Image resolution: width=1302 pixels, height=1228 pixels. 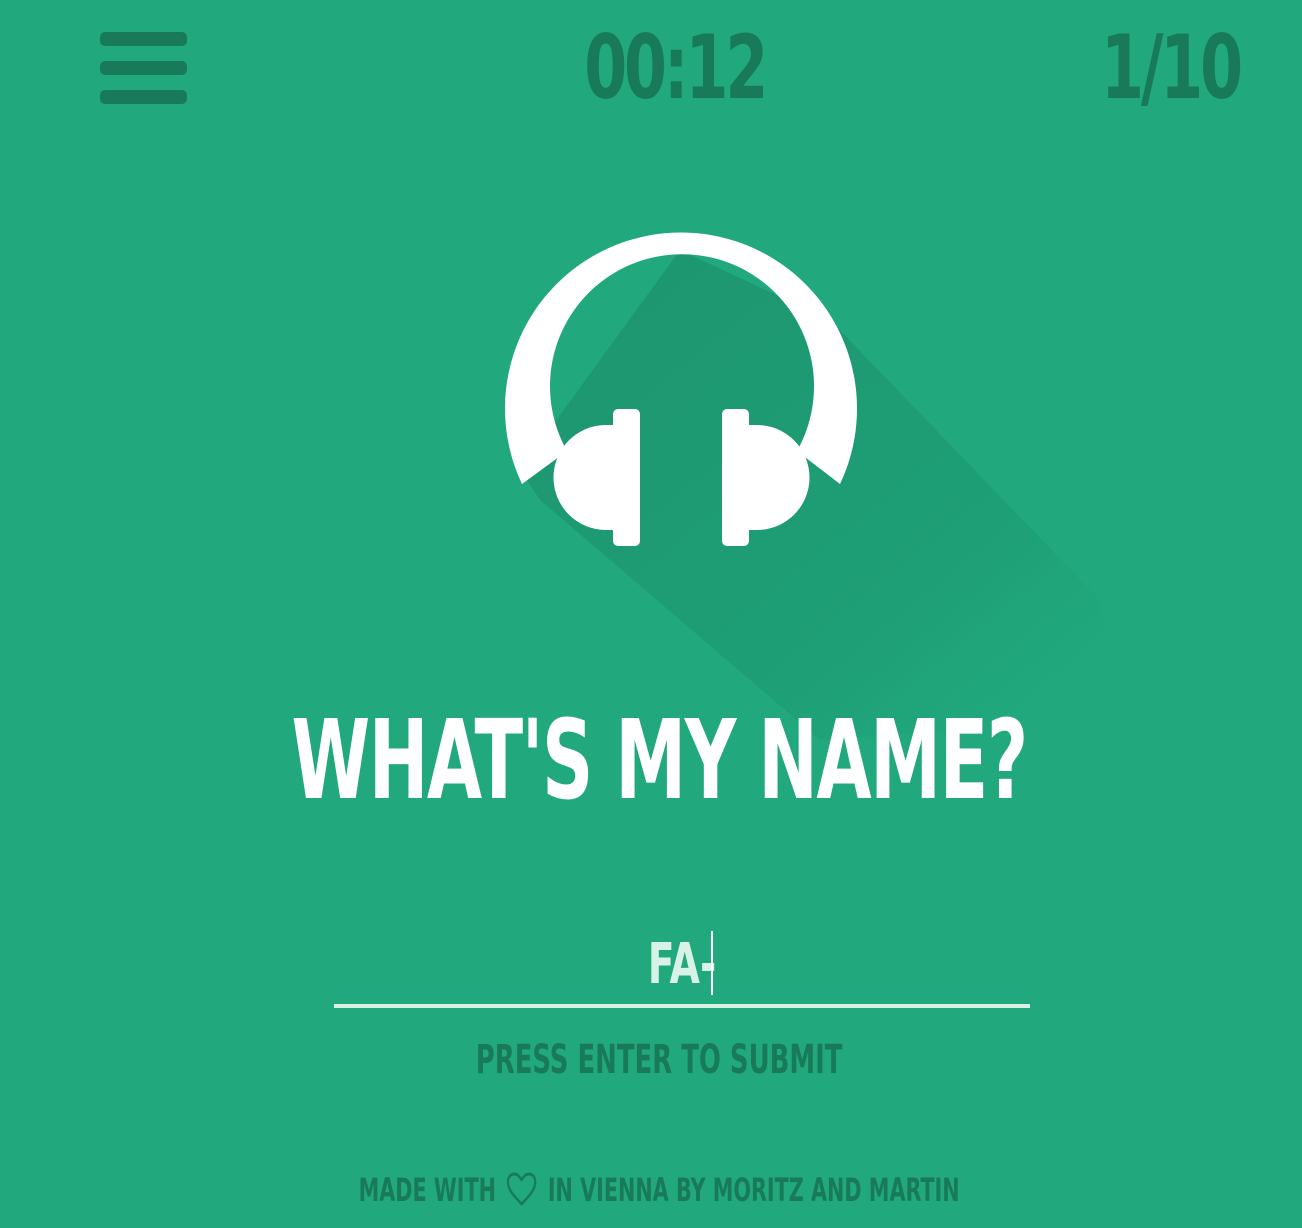 I want to click on left-ear-cup-post, so click(x=626, y=477).